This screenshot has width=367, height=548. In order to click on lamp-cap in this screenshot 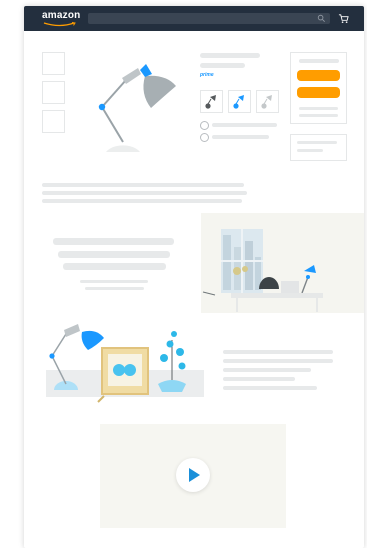, I will do `click(146, 70)`.